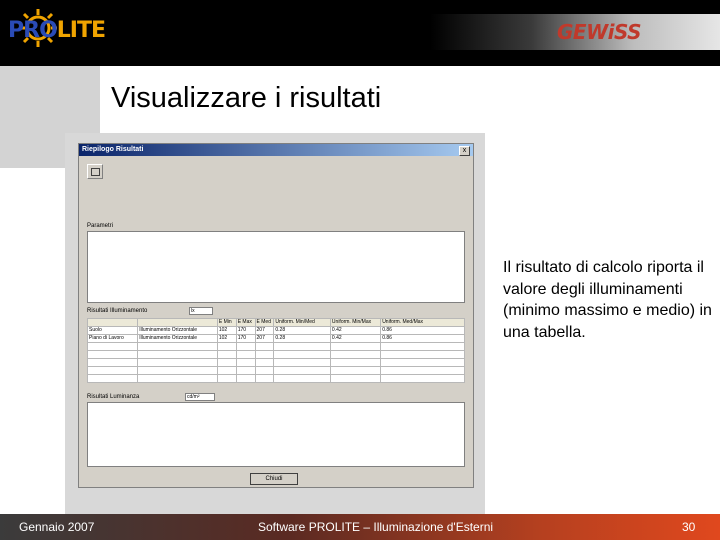  Describe the element at coordinates (302, 322) in the screenshot. I see `table-header: Uniform. Min/Med` at that location.